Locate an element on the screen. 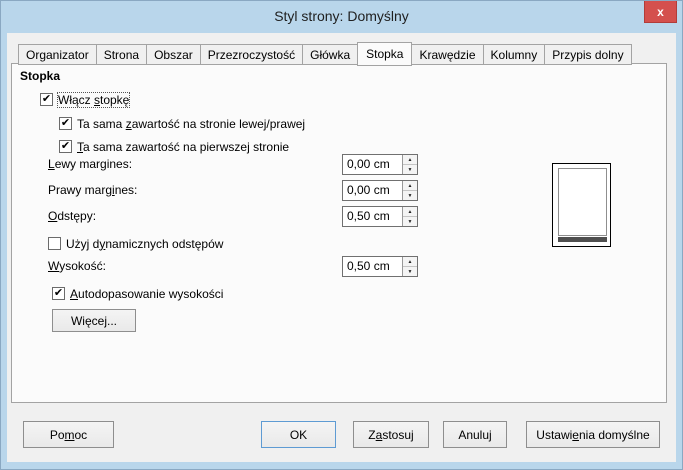 This screenshot has width=683, height=470. spacing-label: Odstępy: is located at coordinates (72, 216).